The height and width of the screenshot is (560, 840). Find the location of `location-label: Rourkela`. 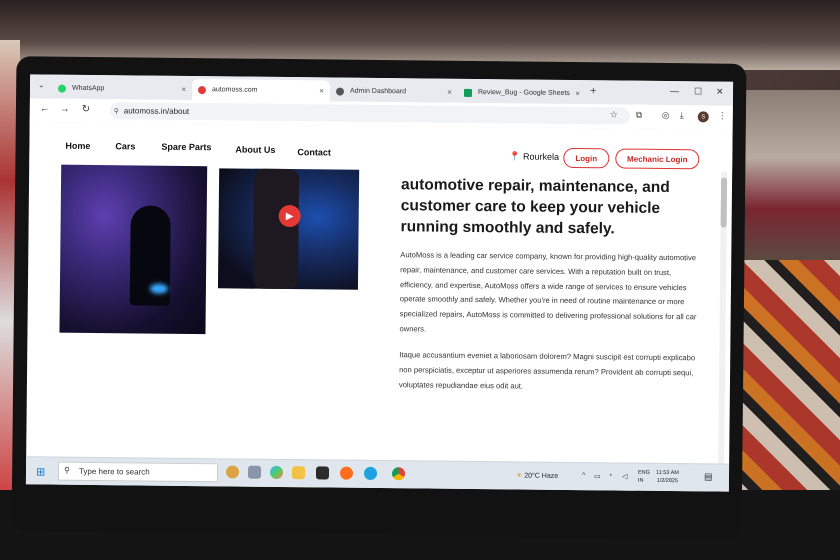

location-label: Rourkela is located at coordinates (541, 156).